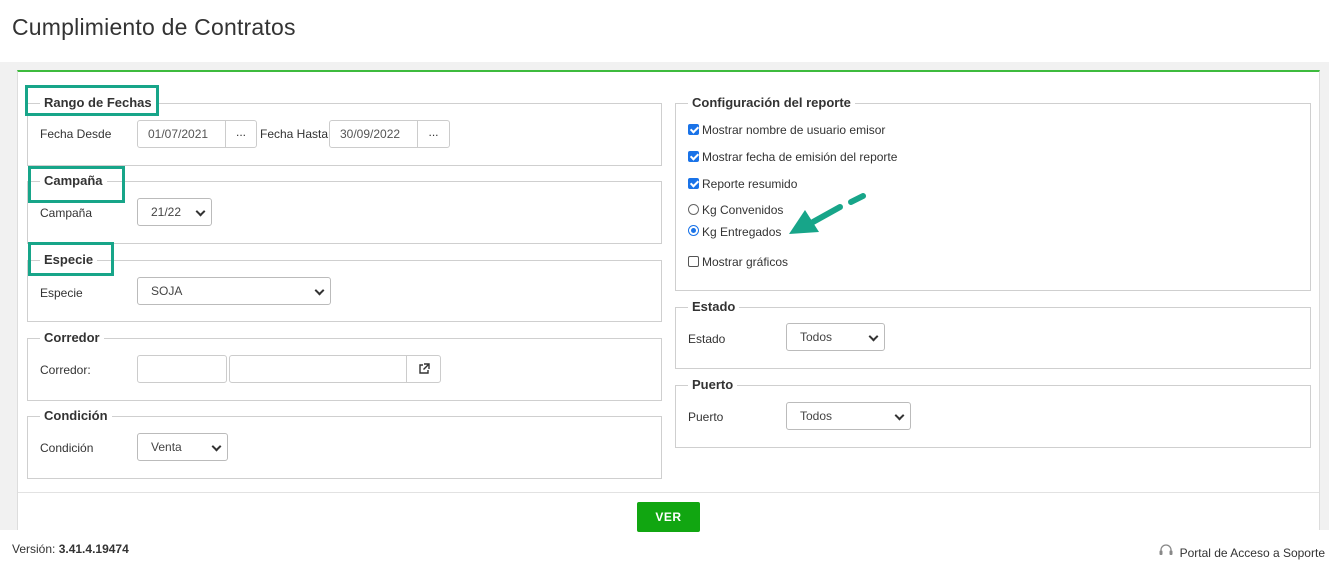 The width and height of the screenshot is (1329, 563). I want to click on especie-select: SOJA, so click(234, 291).